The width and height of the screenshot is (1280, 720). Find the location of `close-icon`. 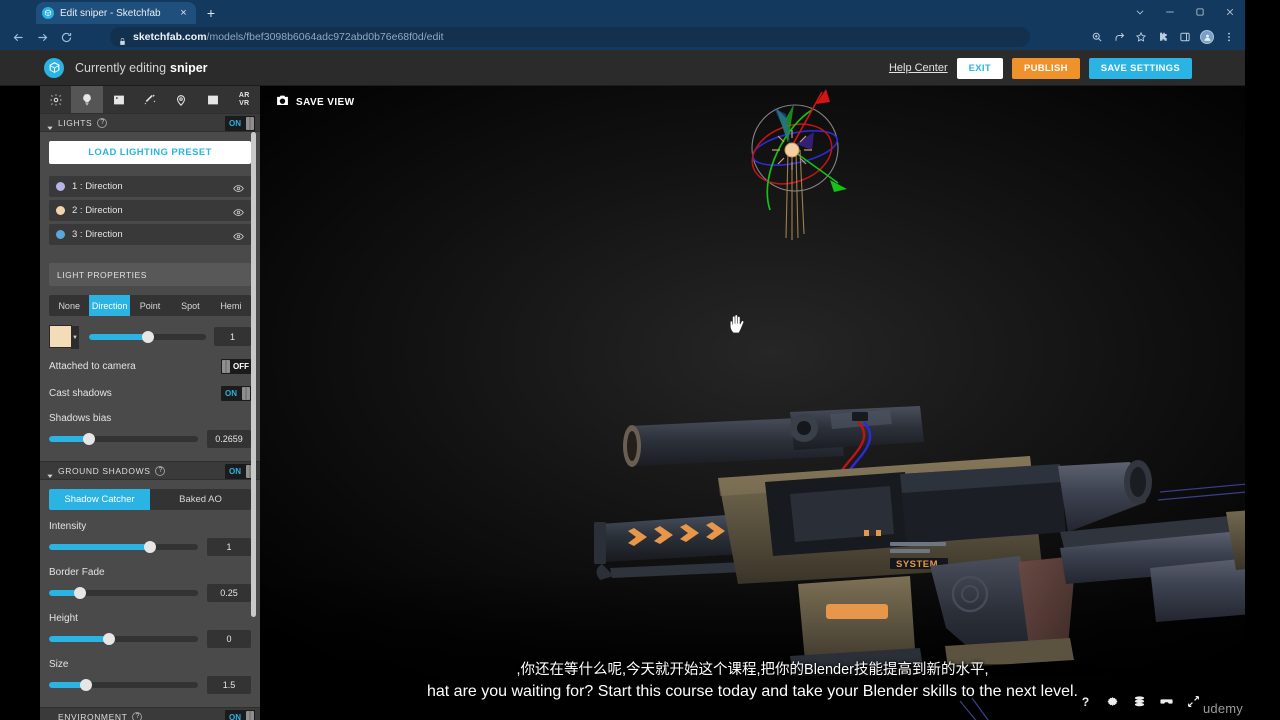

close-icon is located at coordinates (1230, 12).